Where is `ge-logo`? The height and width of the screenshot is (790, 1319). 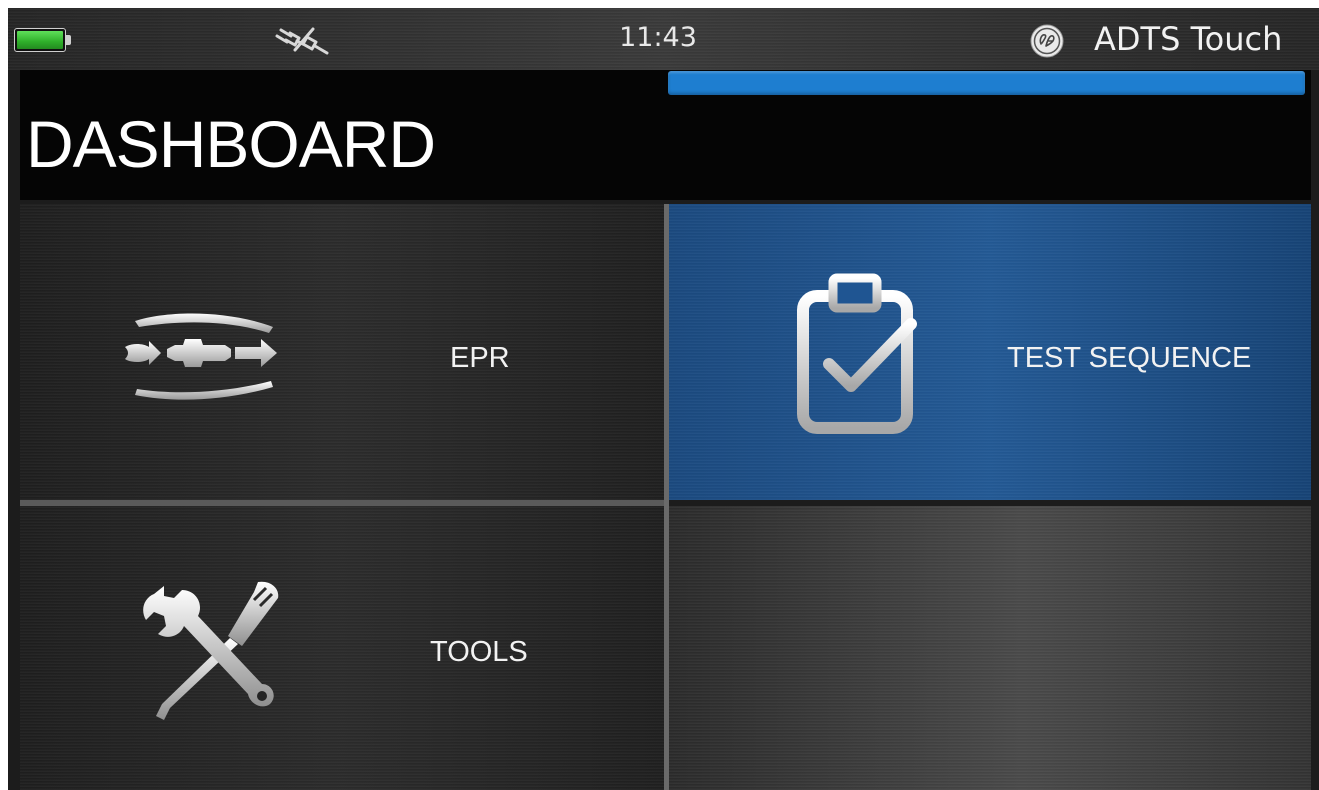
ge-logo is located at coordinates (1047, 41).